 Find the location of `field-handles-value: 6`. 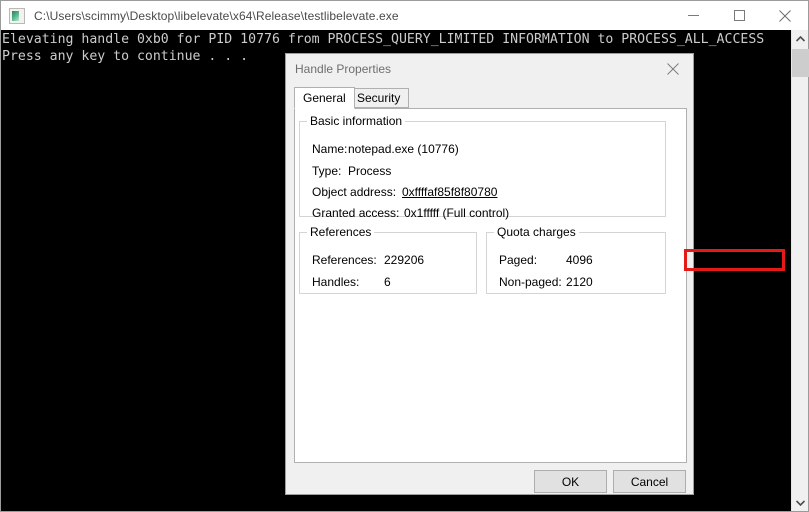

field-handles-value: 6 is located at coordinates (387, 282).